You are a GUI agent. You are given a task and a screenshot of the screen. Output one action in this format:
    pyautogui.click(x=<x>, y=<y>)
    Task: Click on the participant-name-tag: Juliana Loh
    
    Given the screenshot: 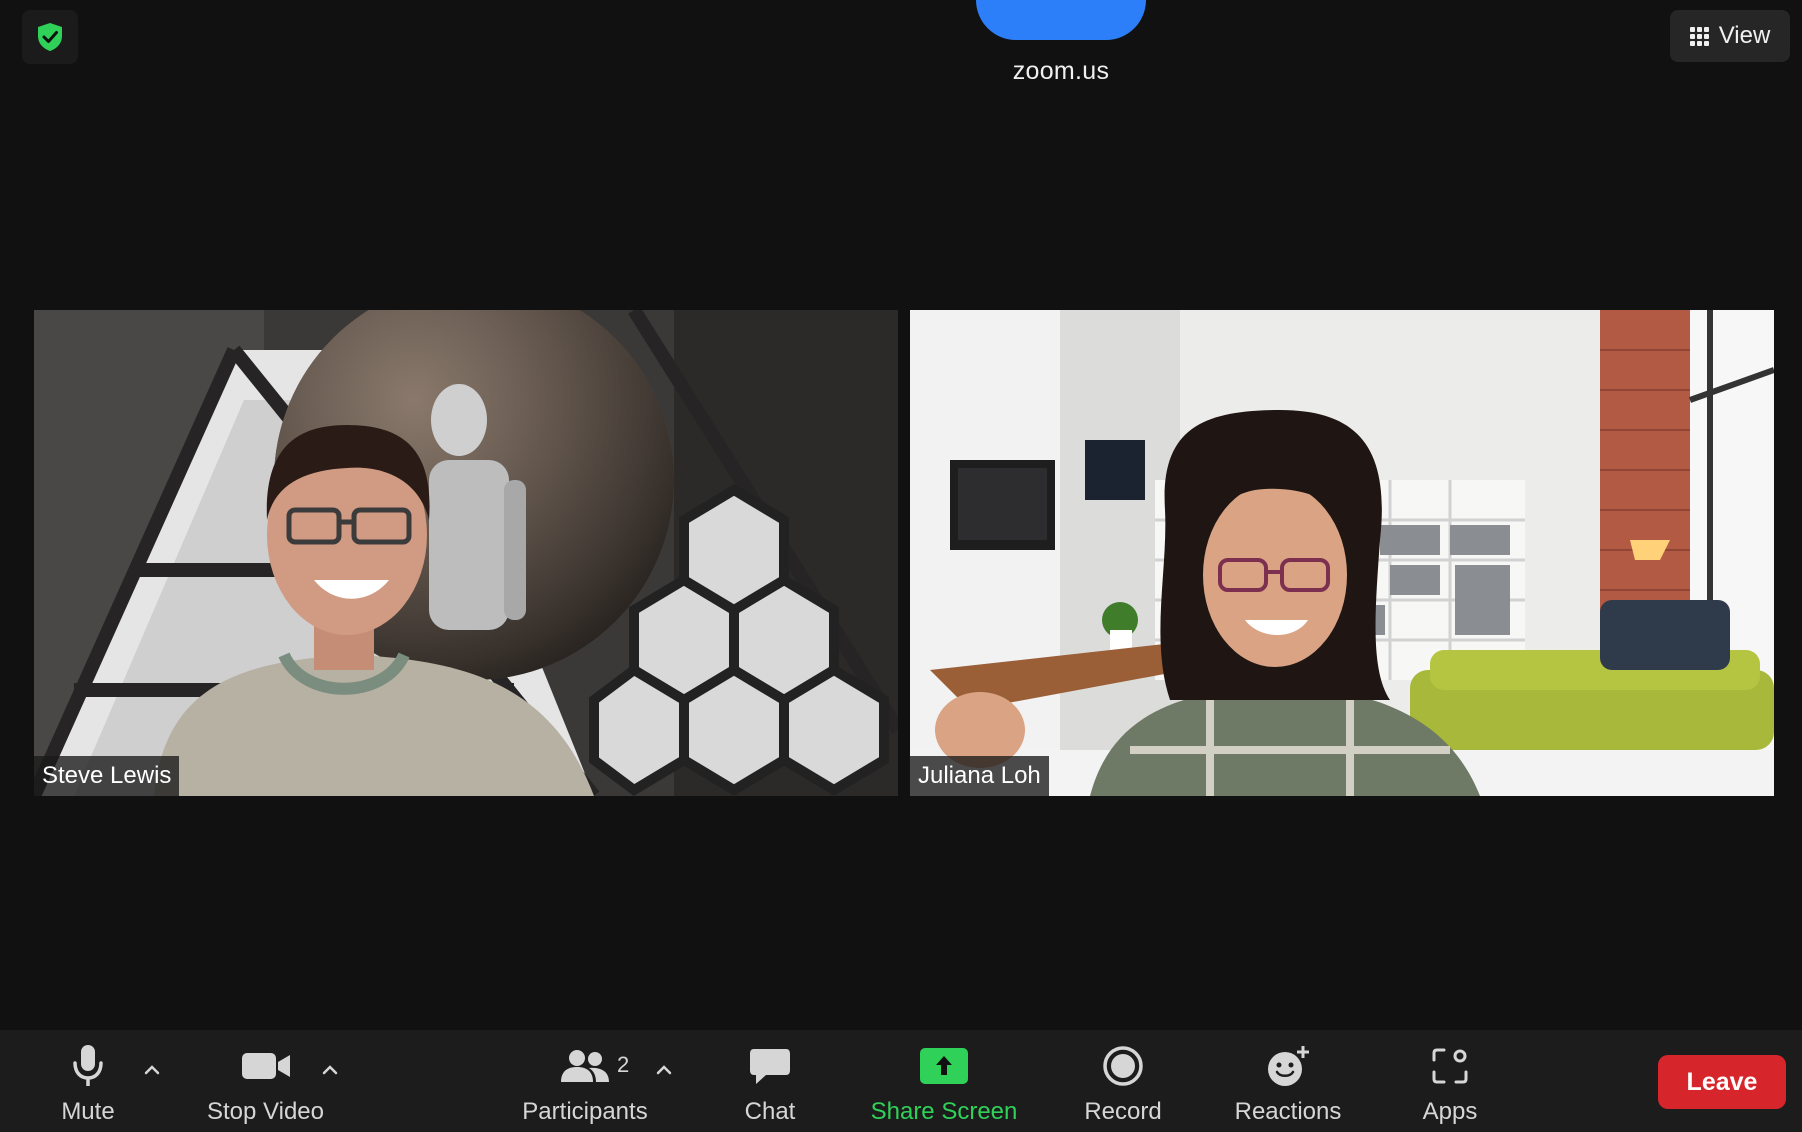 What is the action you would take?
    pyautogui.click(x=979, y=776)
    